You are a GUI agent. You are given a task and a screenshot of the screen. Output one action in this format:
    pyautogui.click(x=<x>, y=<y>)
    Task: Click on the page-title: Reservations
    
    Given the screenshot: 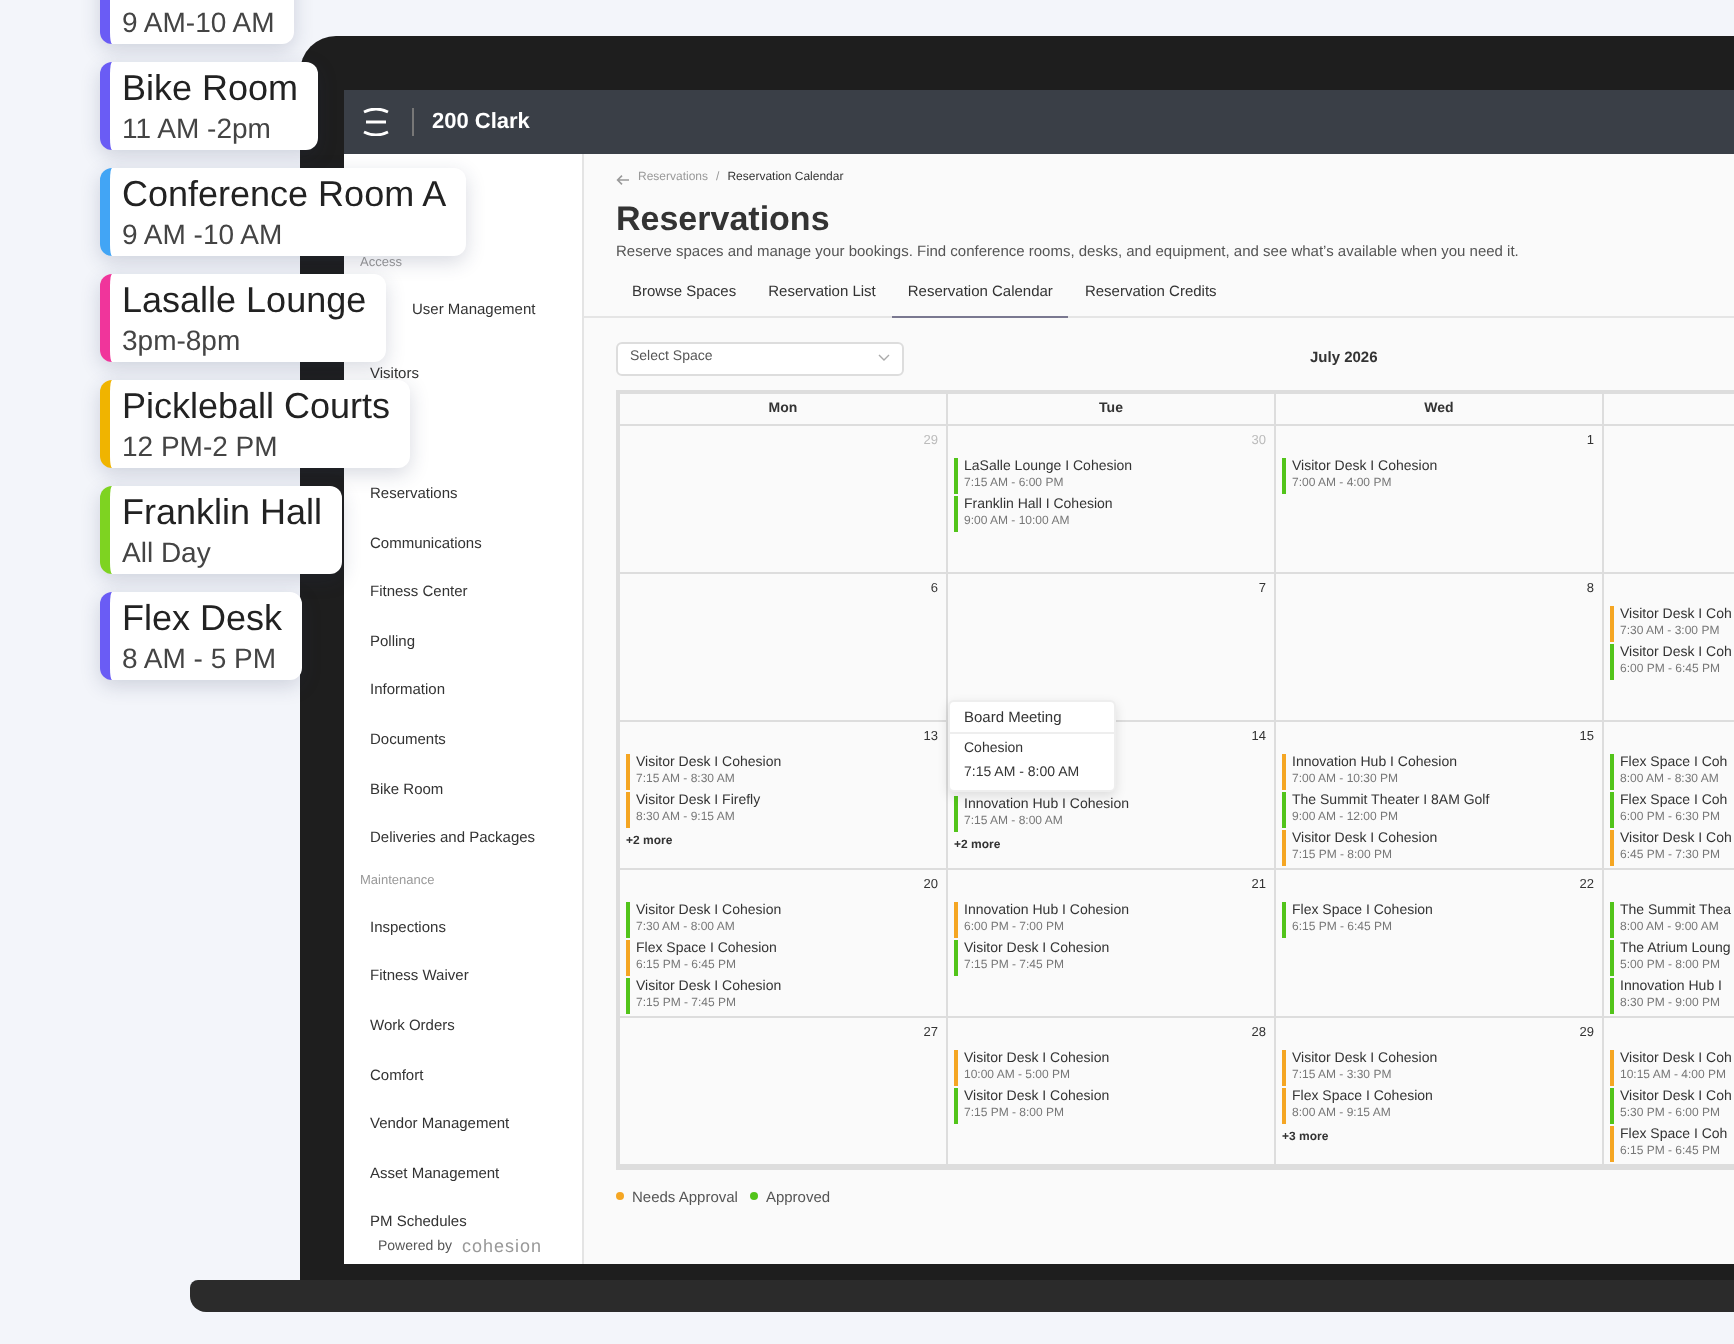 What is the action you would take?
    pyautogui.click(x=724, y=220)
    